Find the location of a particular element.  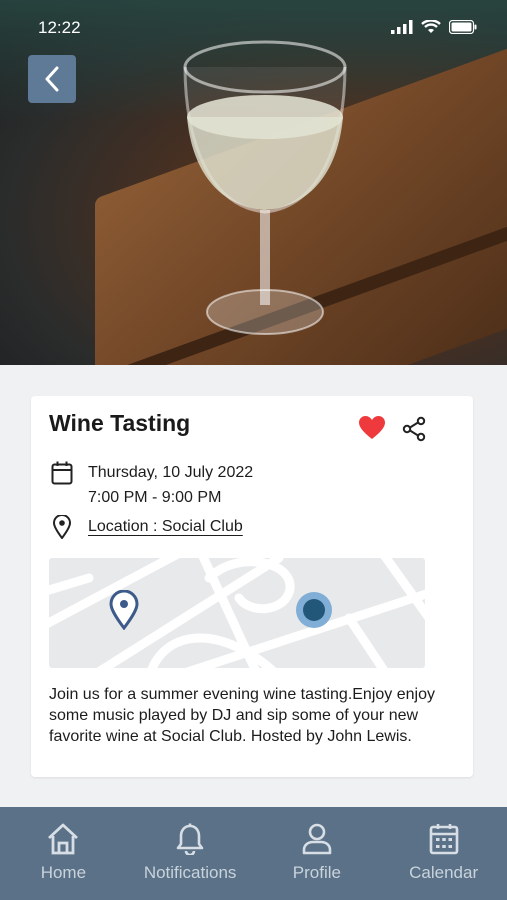

event-time: 7:00 PM - 9:00 PM is located at coordinates (155, 497).